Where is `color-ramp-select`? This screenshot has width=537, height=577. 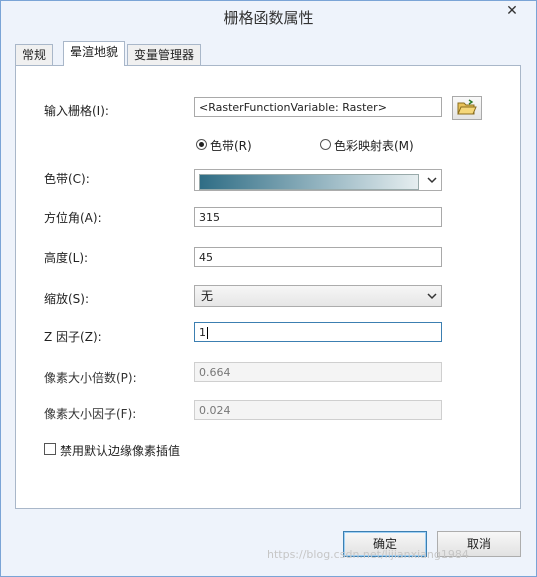
color-ramp-select is located at coordinates (318, 180).